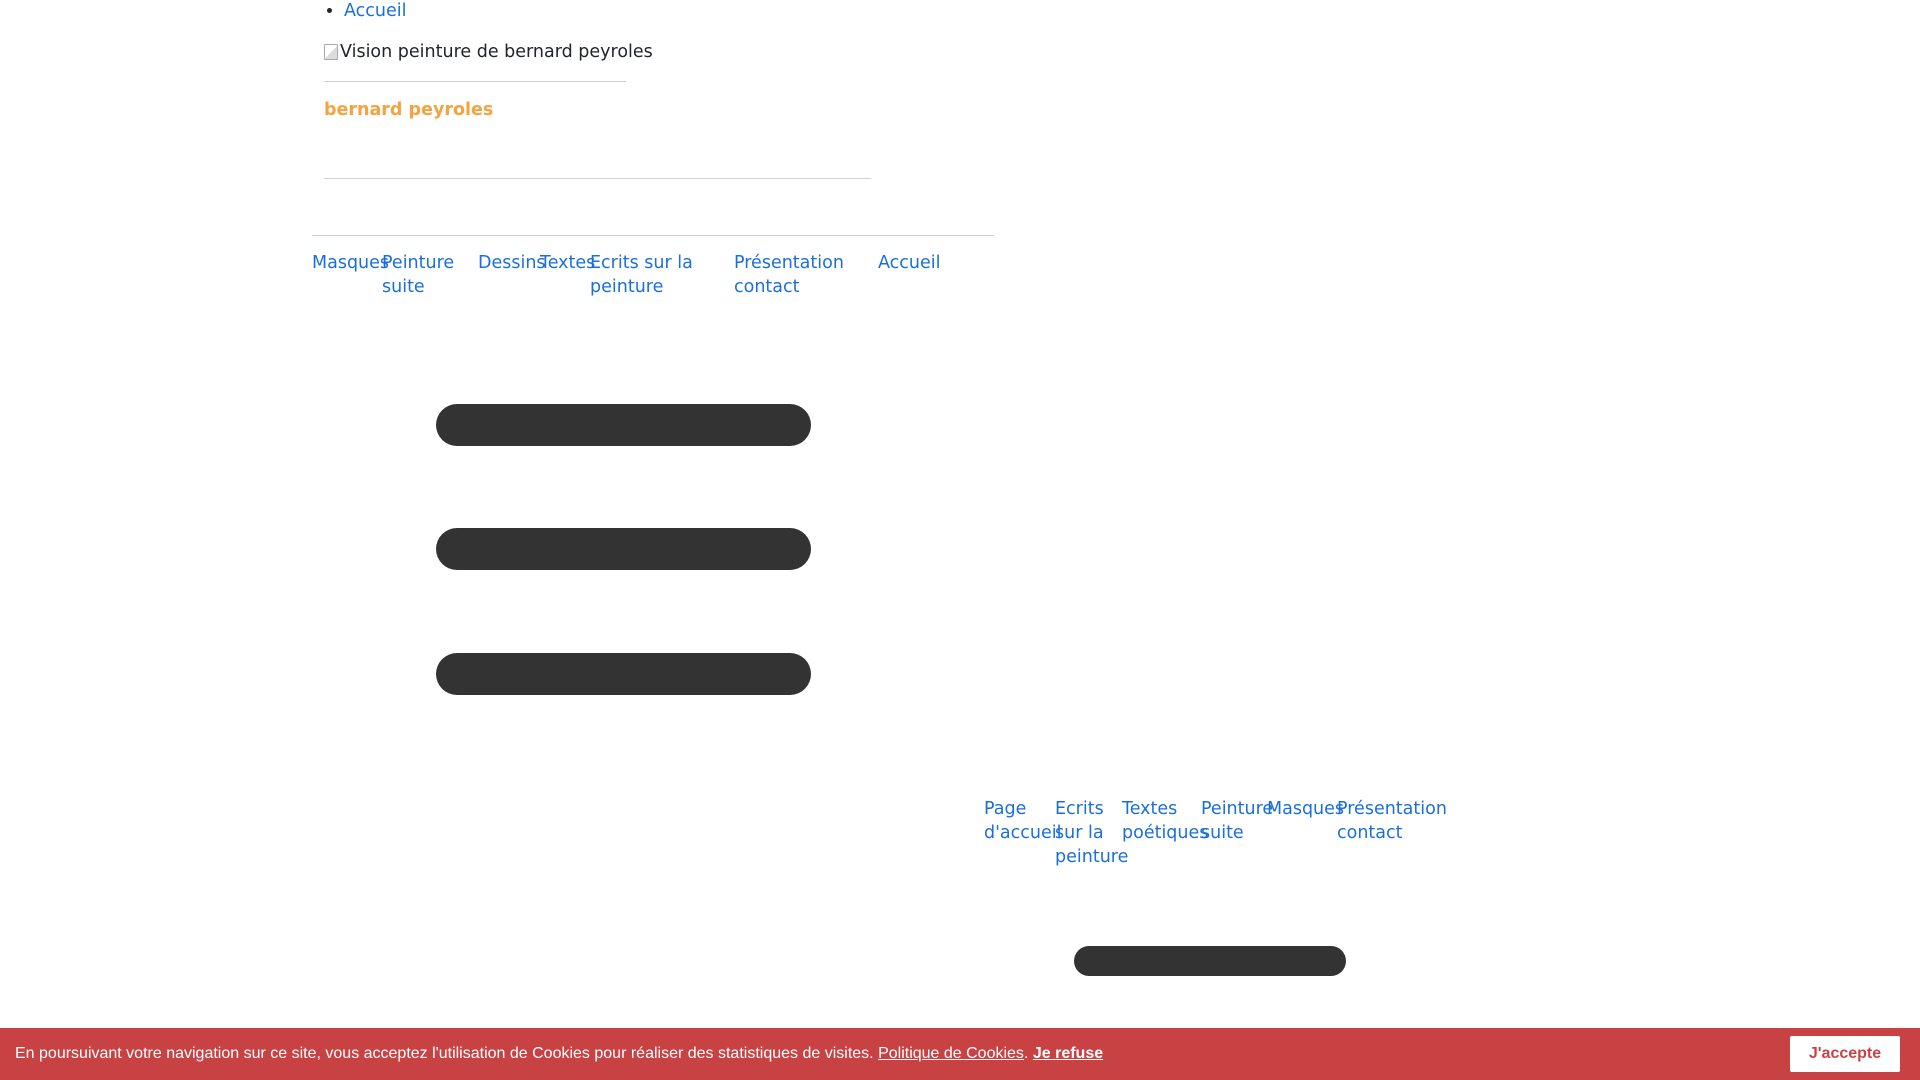 The image size is (1920, 1080). Describe the element at coordinates (1091, 833) in the screenshot. I see `footer-menu-item-ecrits: Ecrits sur la peinture` at that location.